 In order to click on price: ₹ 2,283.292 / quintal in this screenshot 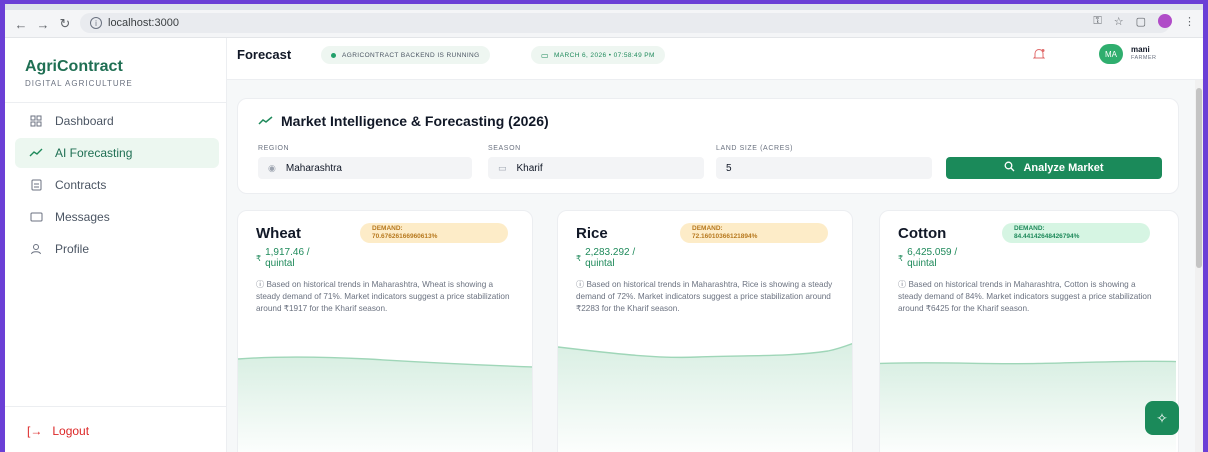, I will do `click(605, 258)`.